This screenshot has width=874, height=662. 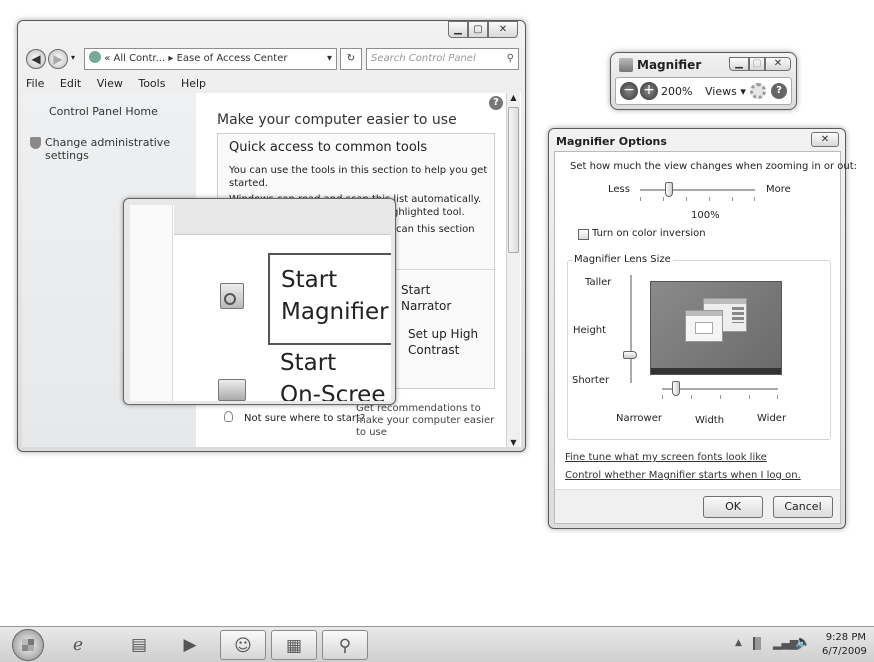 I want to click on start-on-screen-line1: Start, so click(x=308, y=363).